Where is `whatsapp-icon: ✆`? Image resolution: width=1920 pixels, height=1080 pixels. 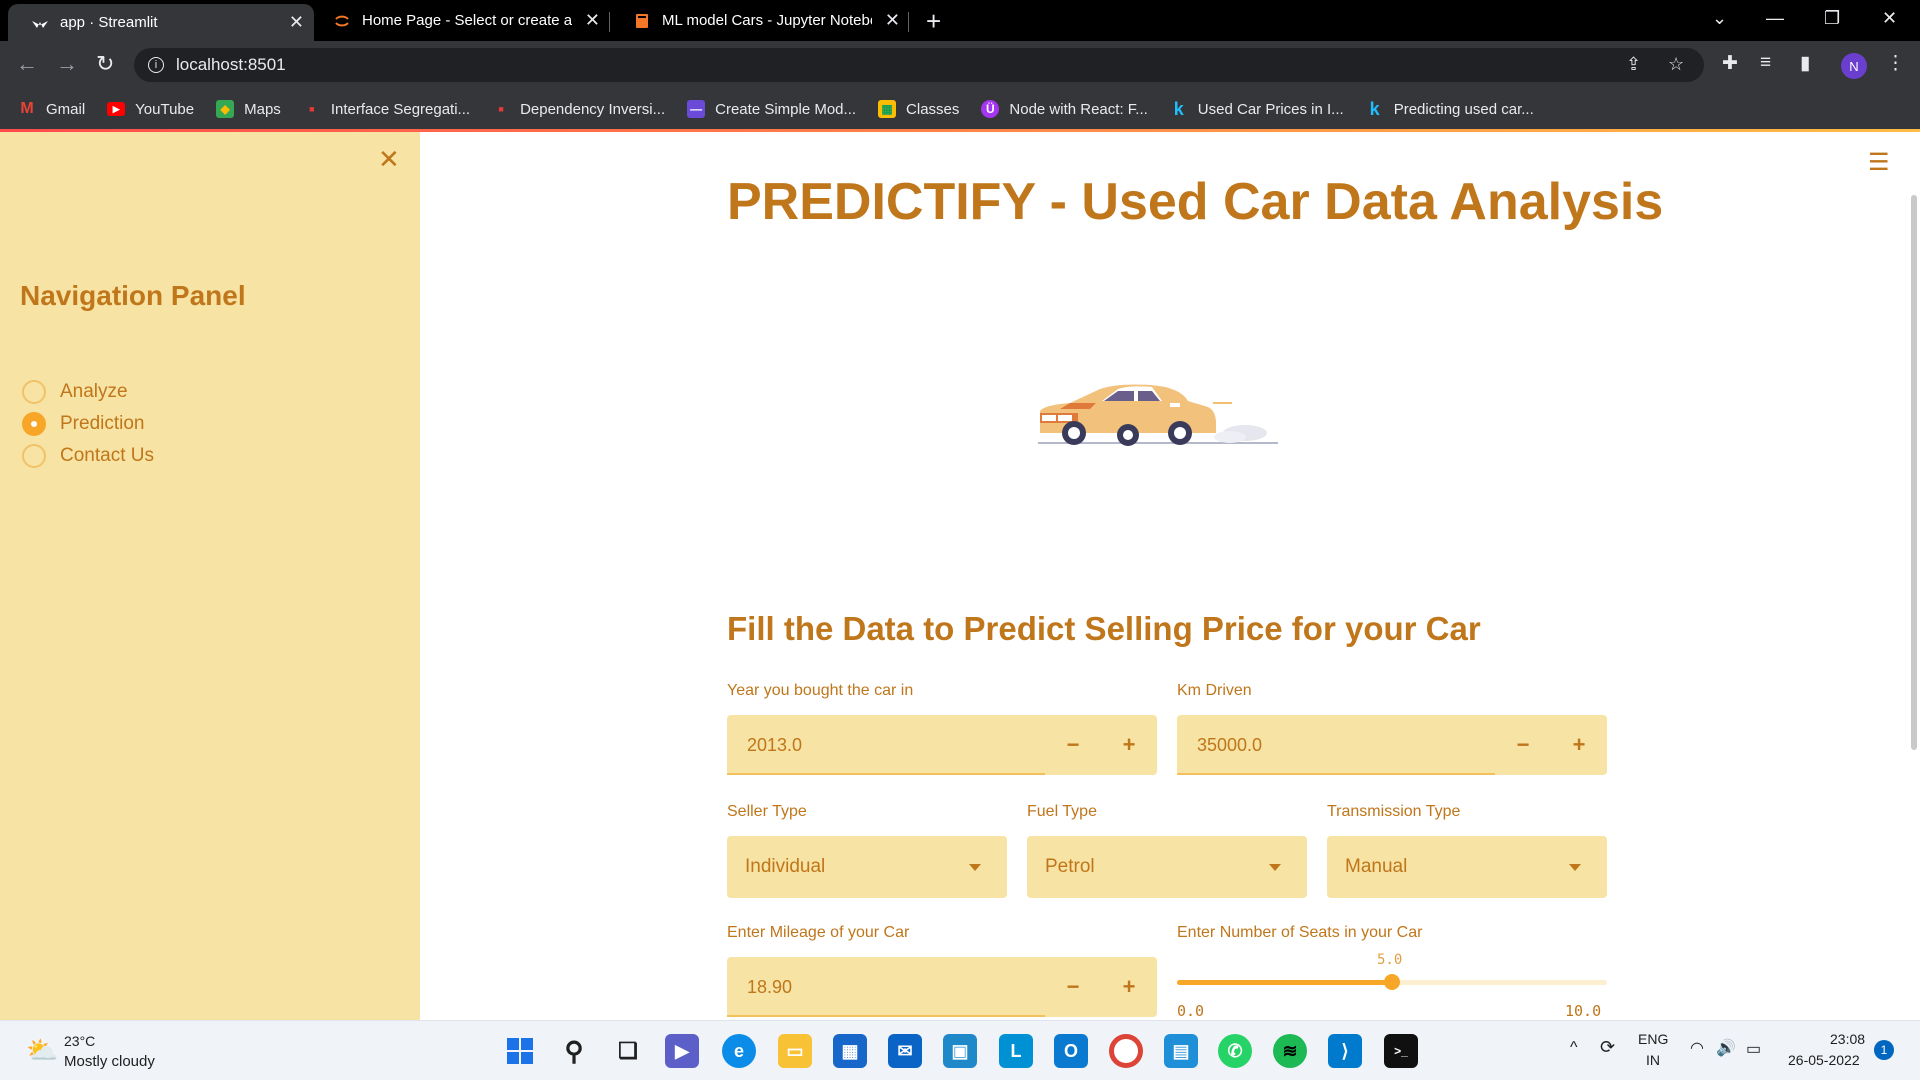 whatsapp-icon: ✆ is located at coordinates (1235, 1051).